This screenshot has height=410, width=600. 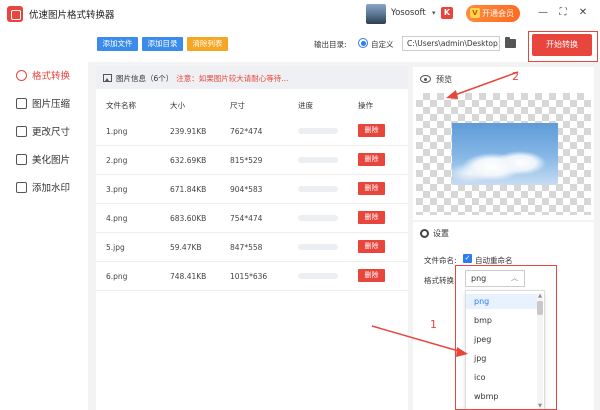 I want to click on file-name: 5.jpg, so click(x=115, y=247).